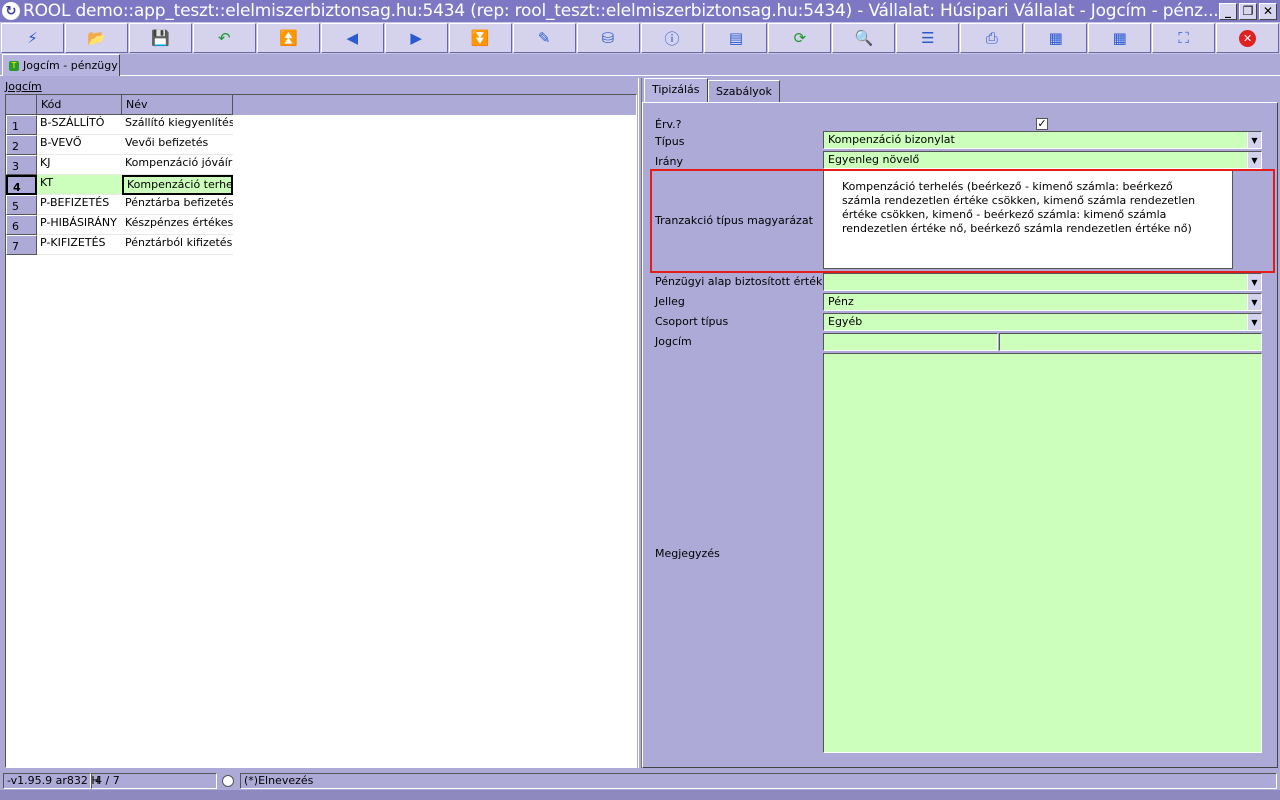  I want to click on info-button: ⓘ, so click(672, 38).